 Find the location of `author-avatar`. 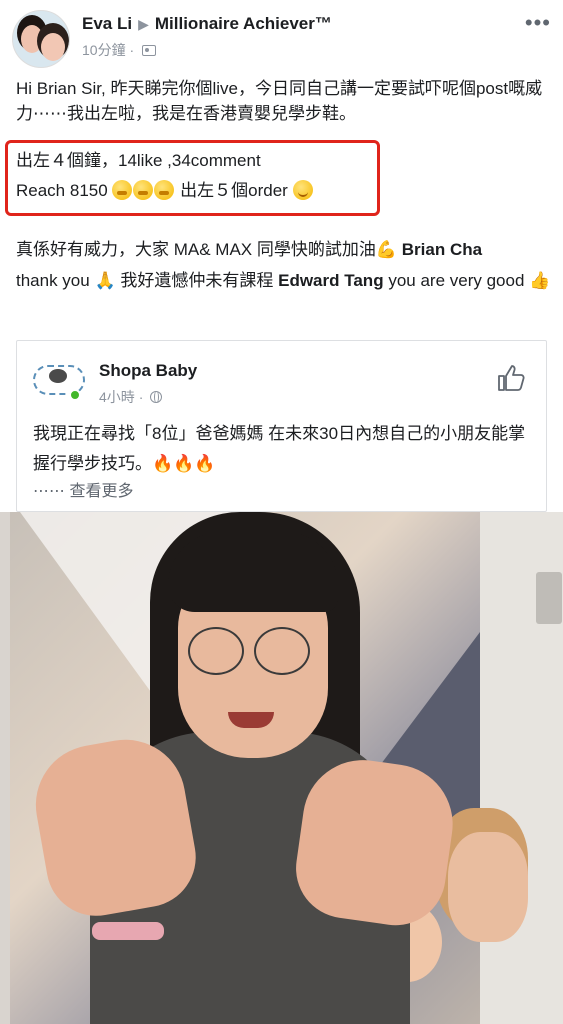

author-avatar is located at coordinates (41, 39).